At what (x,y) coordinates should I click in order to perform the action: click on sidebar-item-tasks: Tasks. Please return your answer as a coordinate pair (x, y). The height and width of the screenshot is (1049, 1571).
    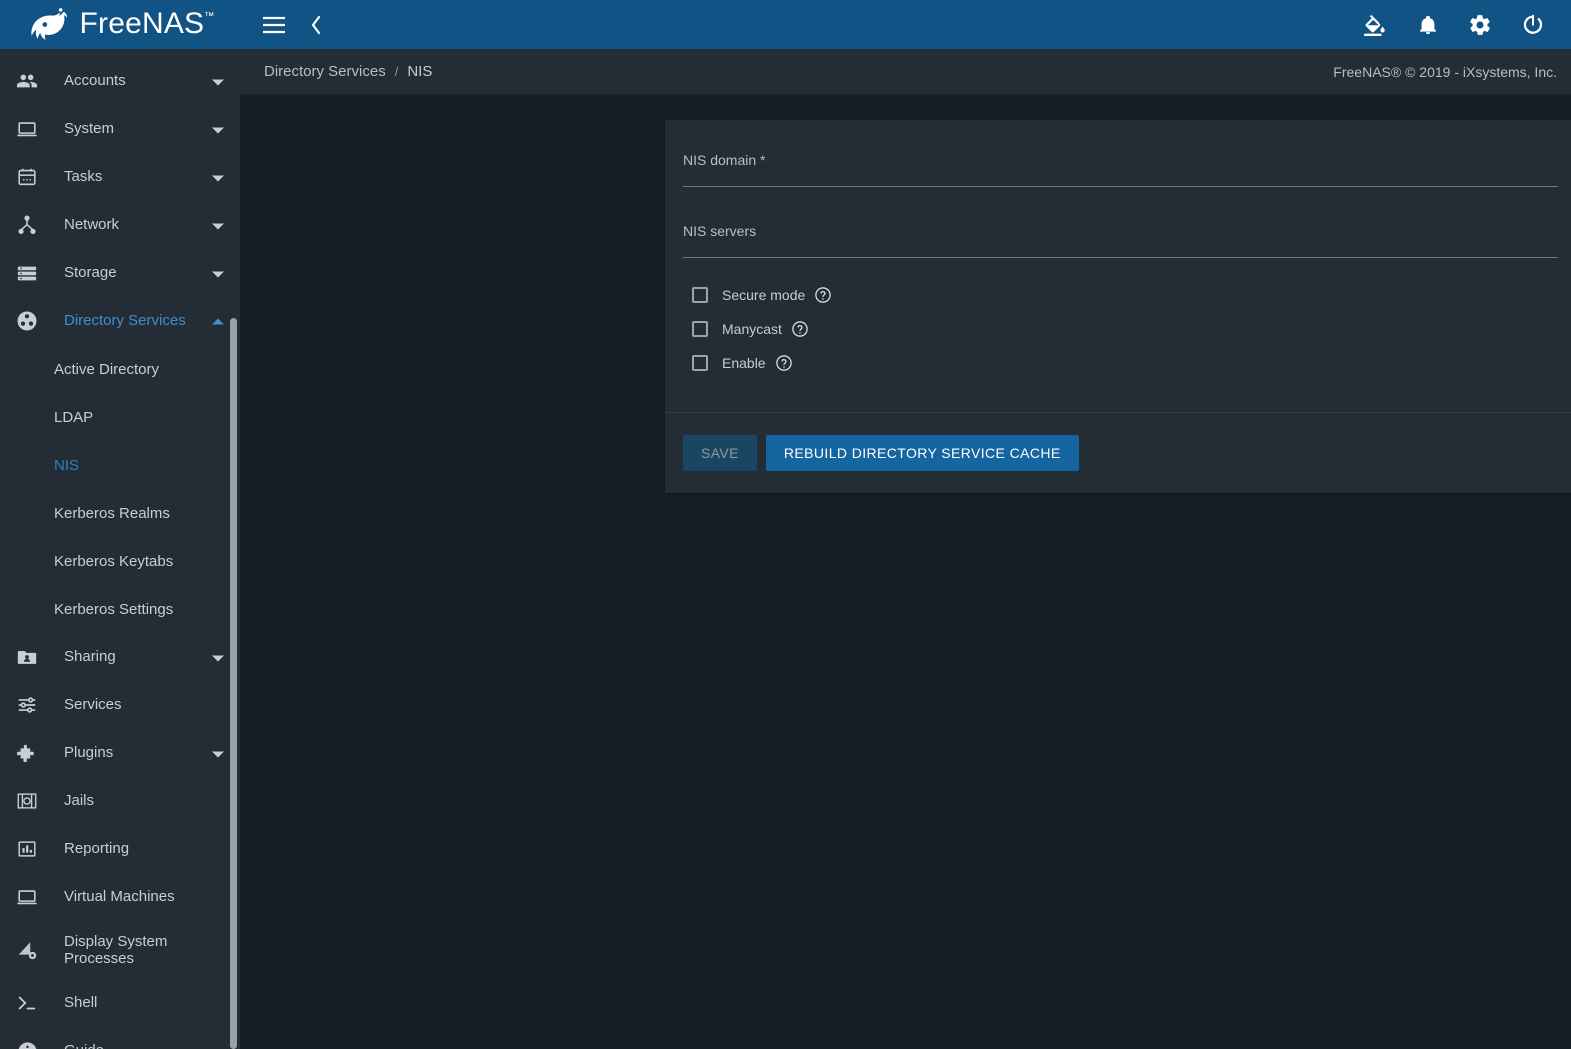
    Looking at the image, I should click on (120, 177).